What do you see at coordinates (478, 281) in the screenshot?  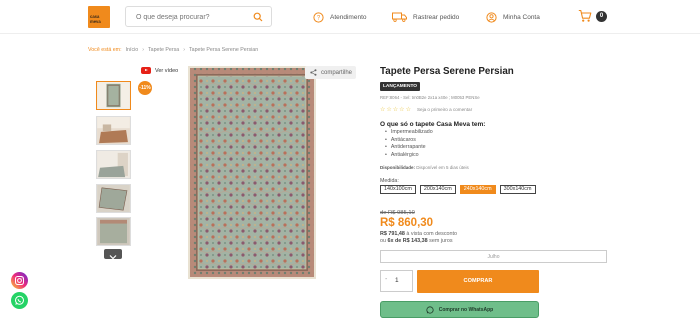 I see `buy-button: COMPRAR` at bounding box center [478, 281].